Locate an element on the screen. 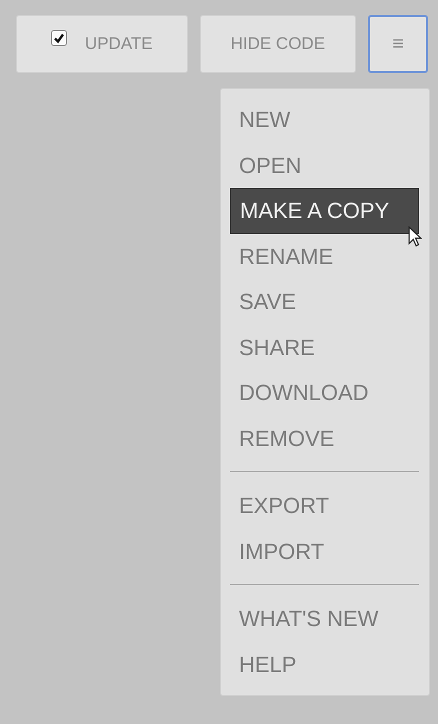 This screenshot has height=724, width=438. update-button: UPDATE is located at coordinates (102, 44).